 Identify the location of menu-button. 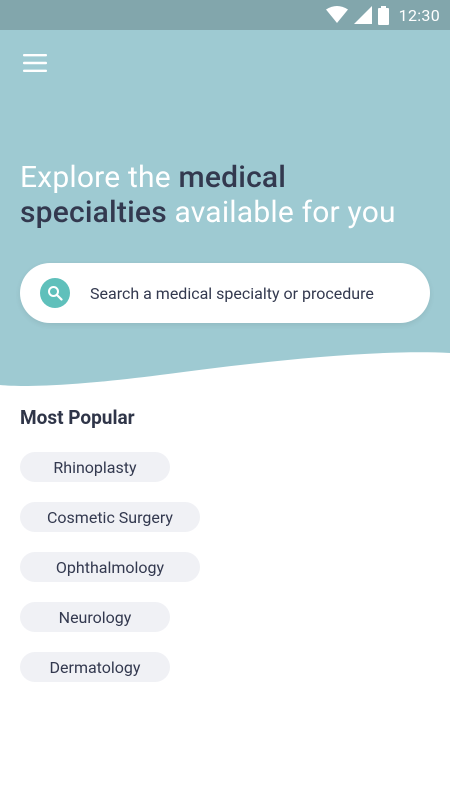
(35, 65).